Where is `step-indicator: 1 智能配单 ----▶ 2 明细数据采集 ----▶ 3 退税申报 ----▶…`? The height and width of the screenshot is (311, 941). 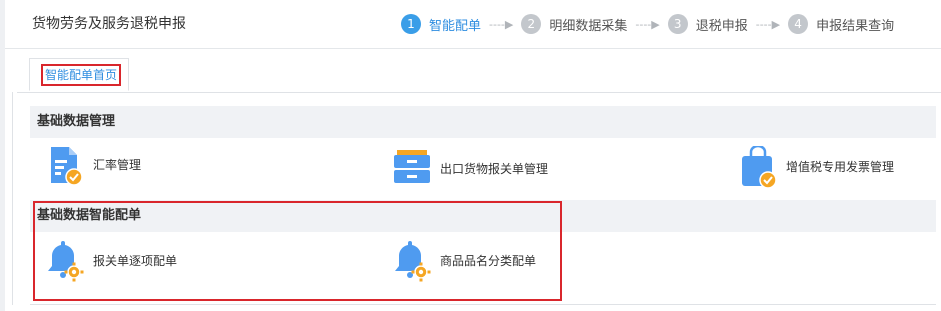
step-indicator: 1 智能配单 ----▶ 2 明细数据采集 ----▶ 3 退税申报 ----▶… is located at coordinates (647, 24).